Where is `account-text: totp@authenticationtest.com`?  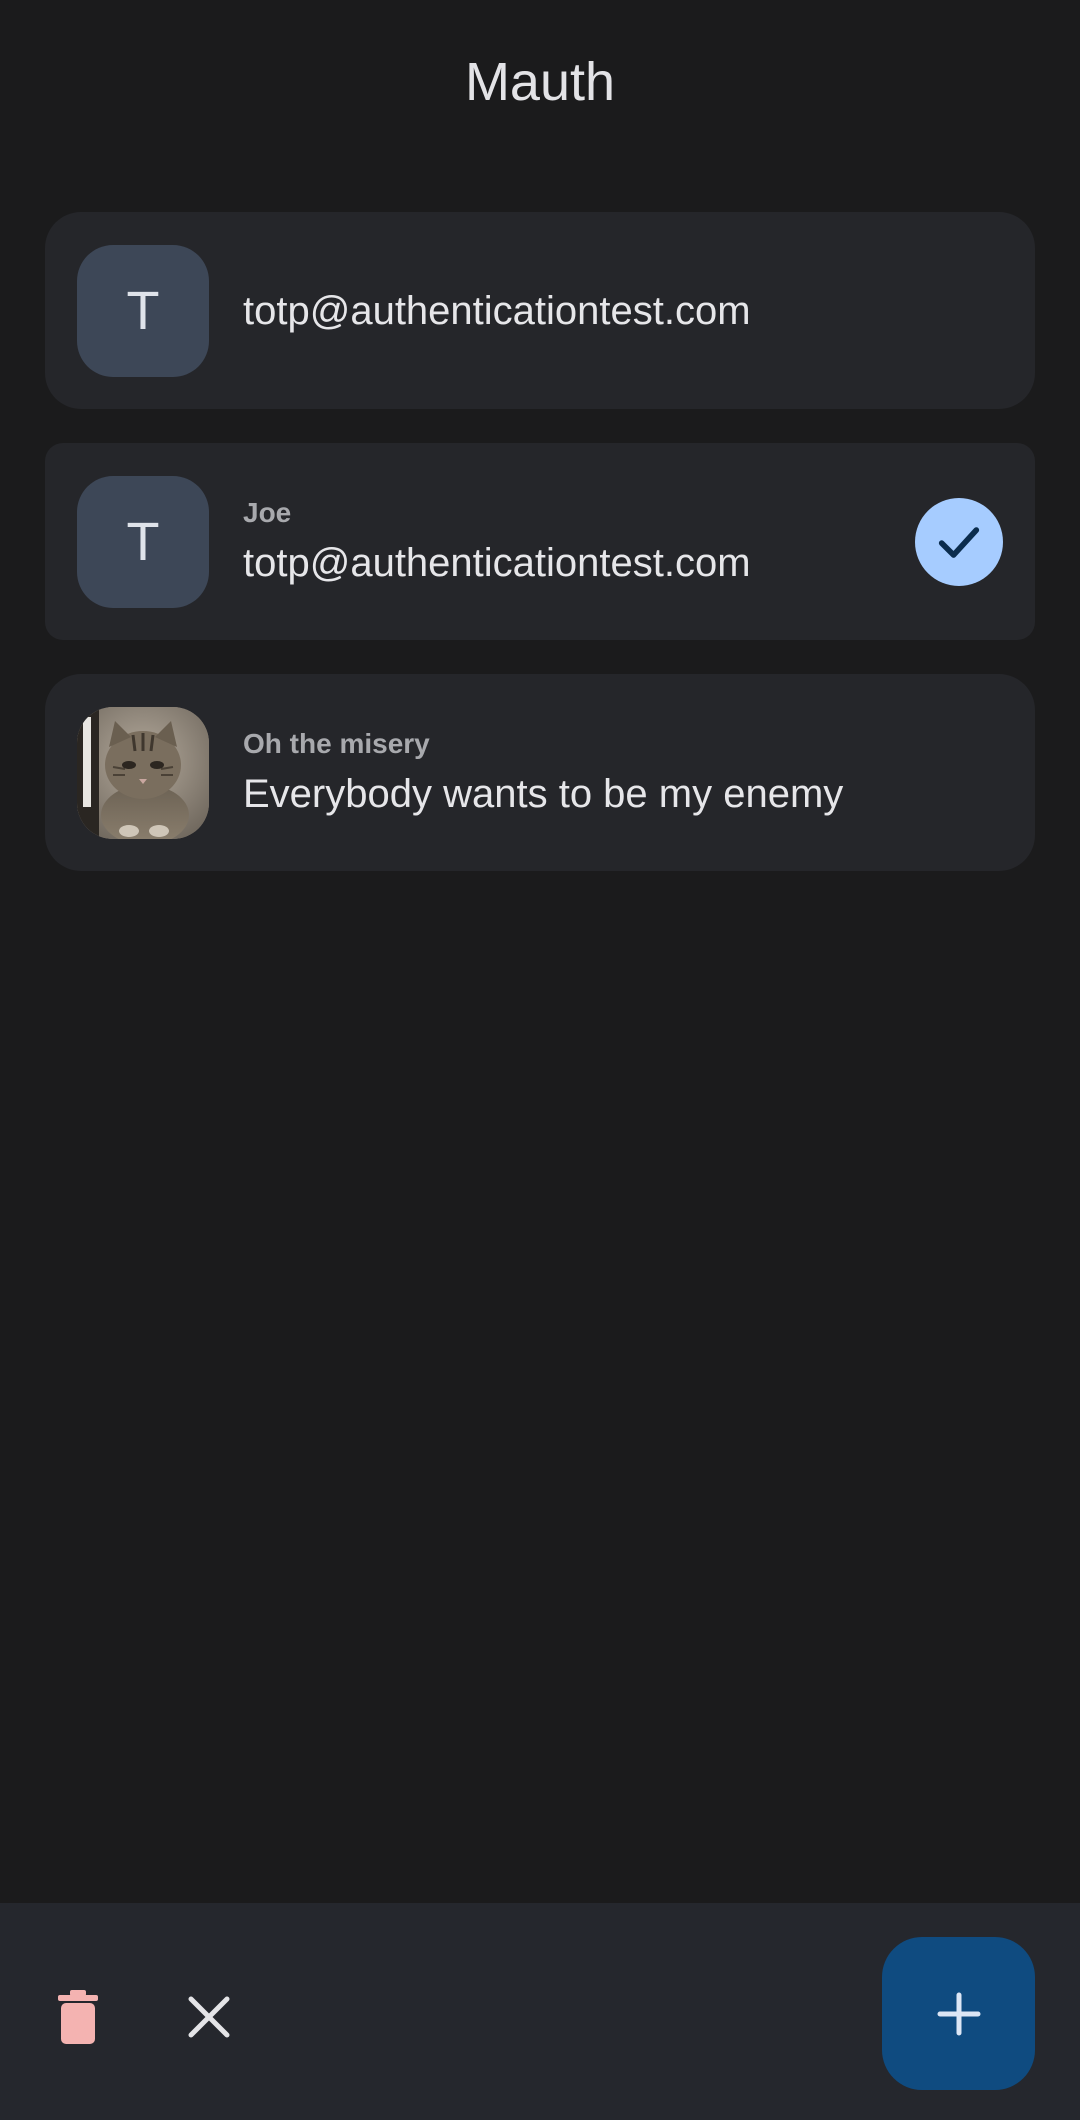
account-text: totp@authenticationtest.com is located at coordinates (497, 310).